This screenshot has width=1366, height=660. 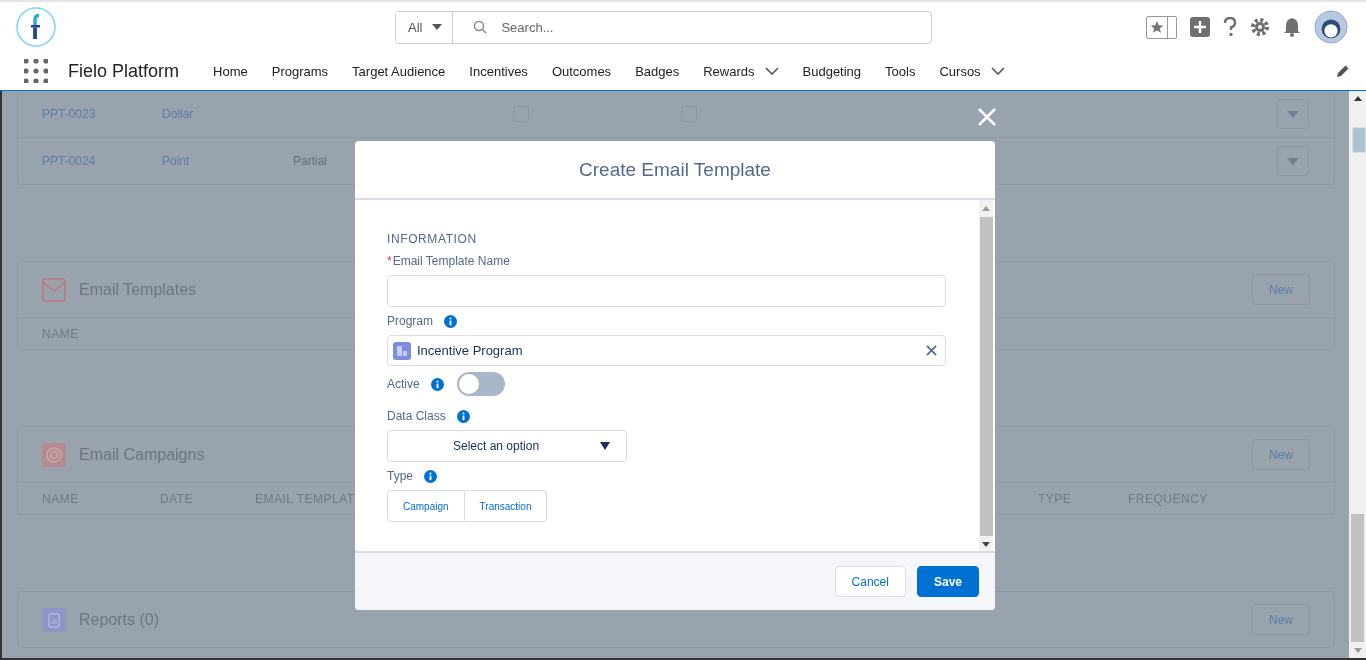 What do you see at coordinates (416, 416) in the screenshot?
I see `field-label: Data Class` at bounding box center [416, 416].